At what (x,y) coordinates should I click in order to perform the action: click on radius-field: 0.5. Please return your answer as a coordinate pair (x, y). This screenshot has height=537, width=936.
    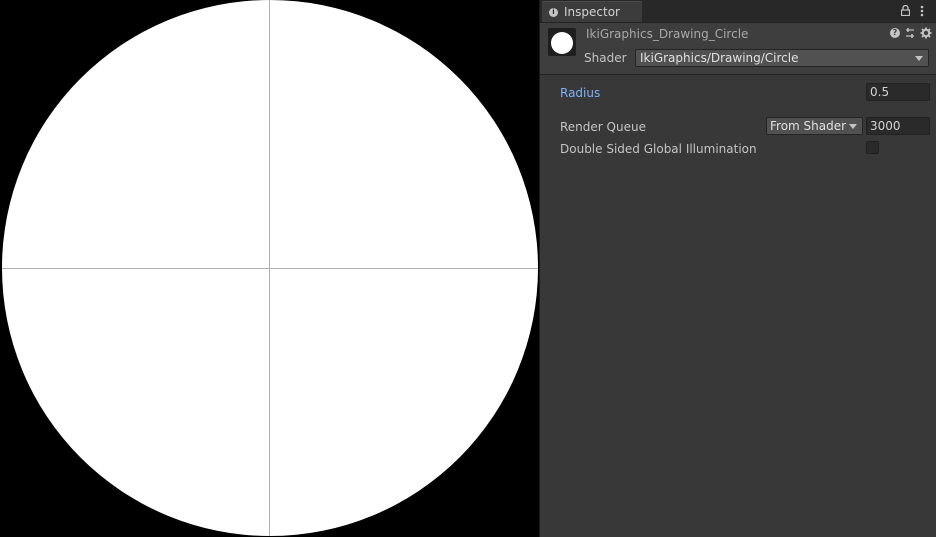
    Looking at the image, I should click on (898, 92).